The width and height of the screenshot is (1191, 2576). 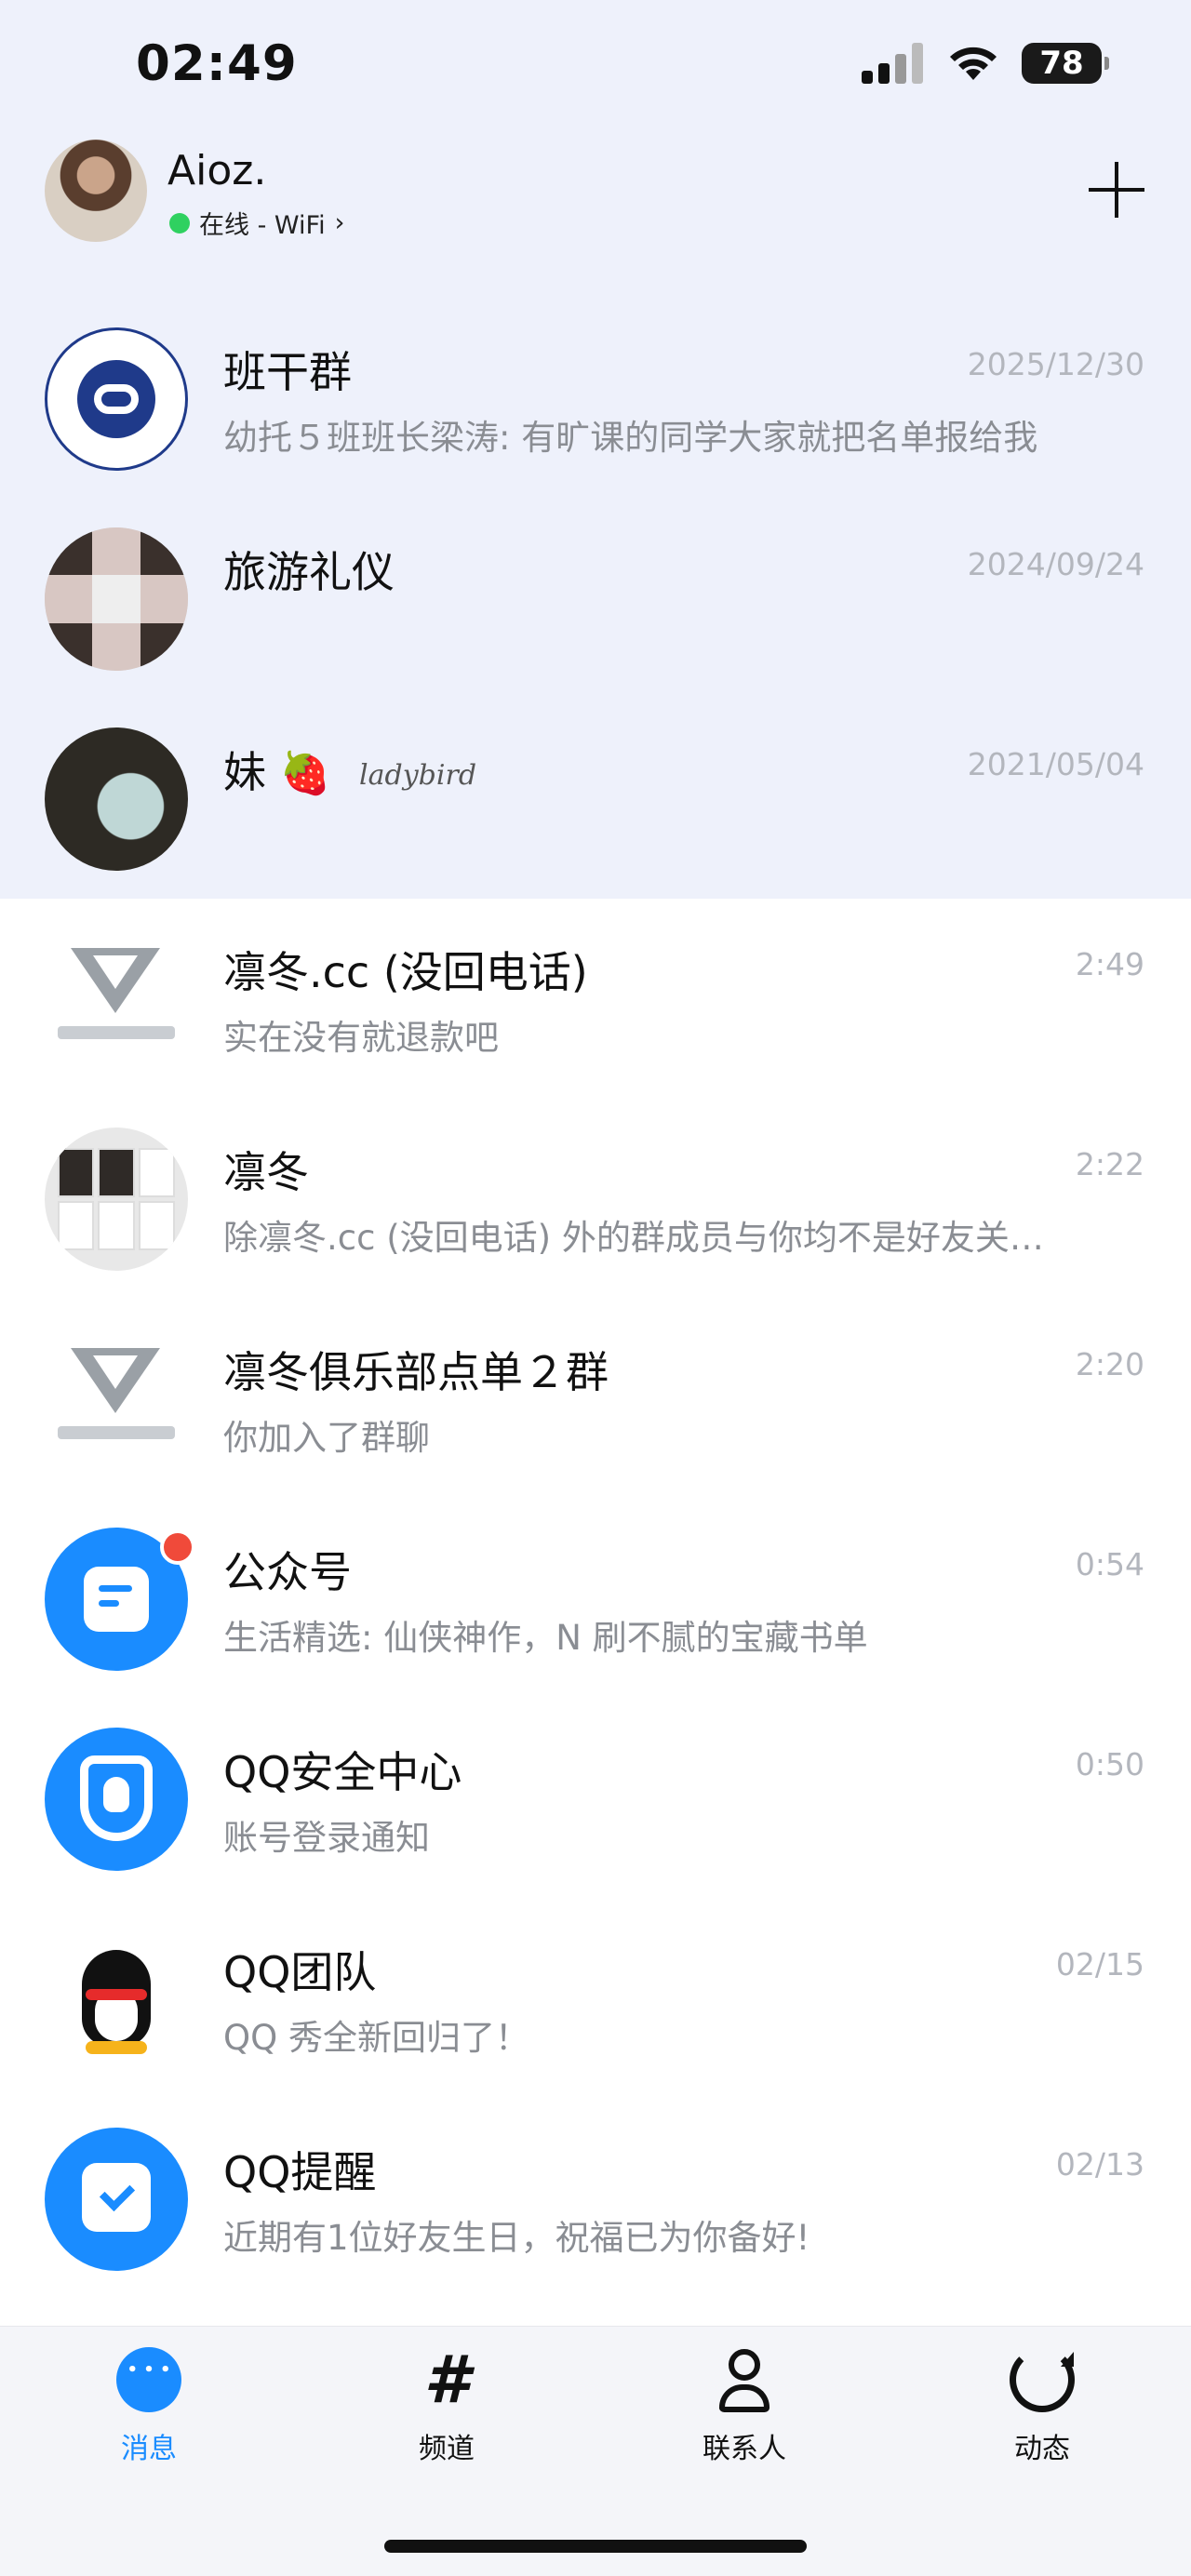 What do you see at coordinates (405, 972) in the screenshot?
I see `chat-title: 凛冬.cc (没回电话)` at bounding box center [405, 972].